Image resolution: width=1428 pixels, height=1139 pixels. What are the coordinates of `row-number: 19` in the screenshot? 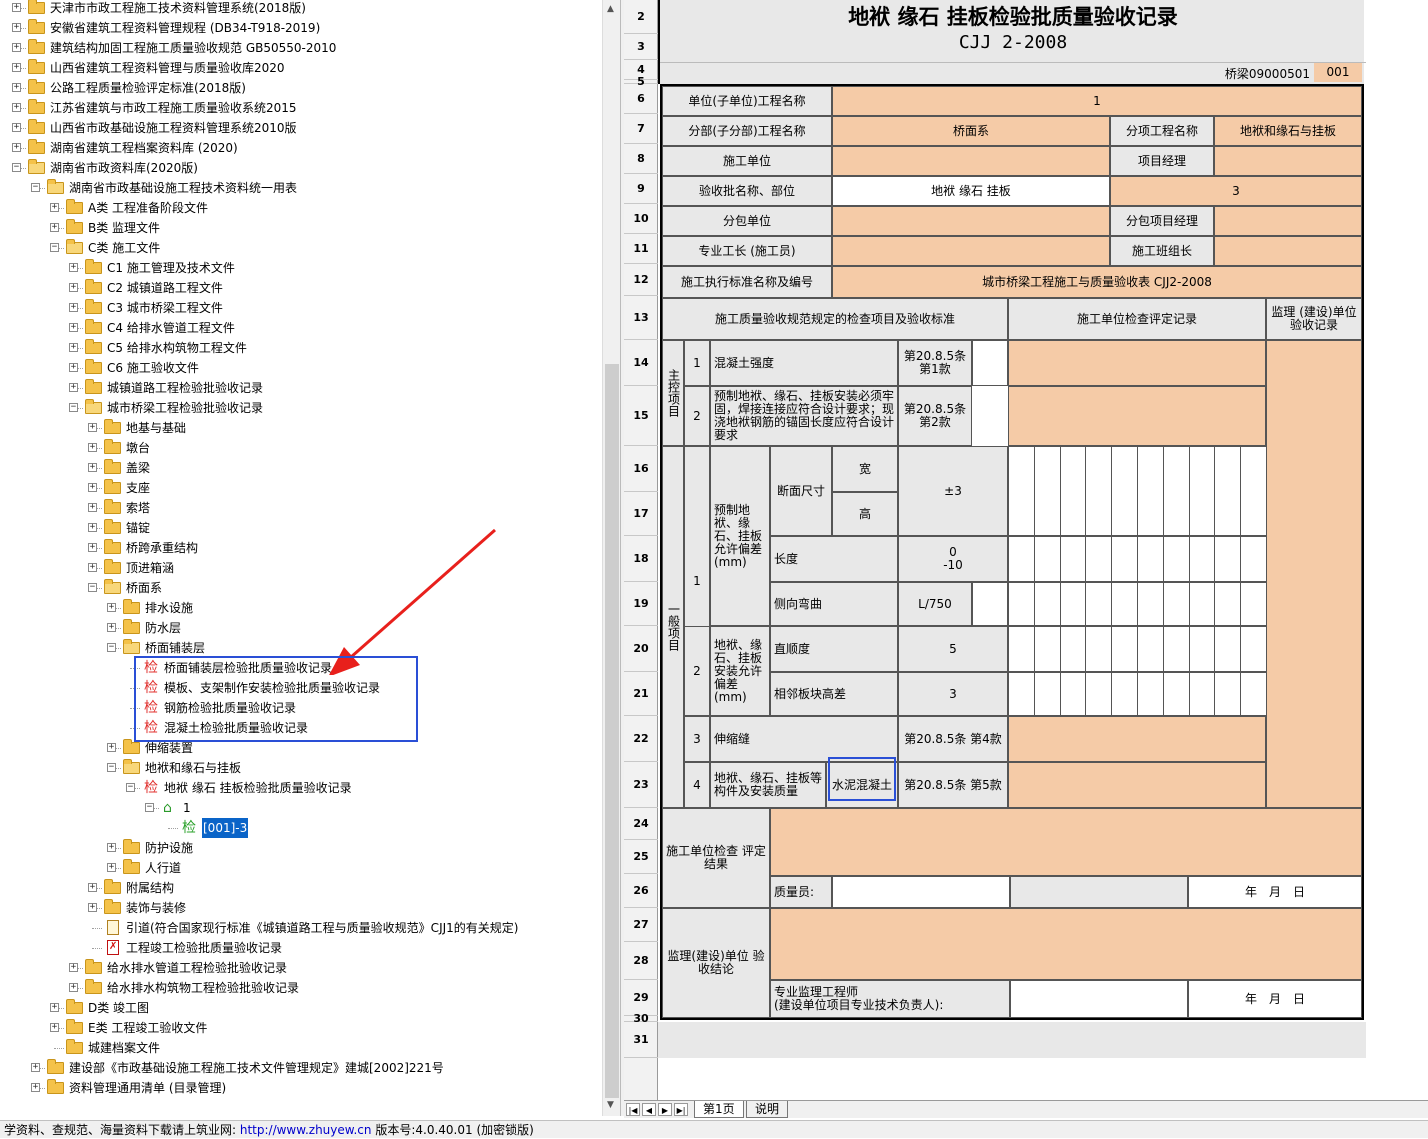 It's located at (641, 604).